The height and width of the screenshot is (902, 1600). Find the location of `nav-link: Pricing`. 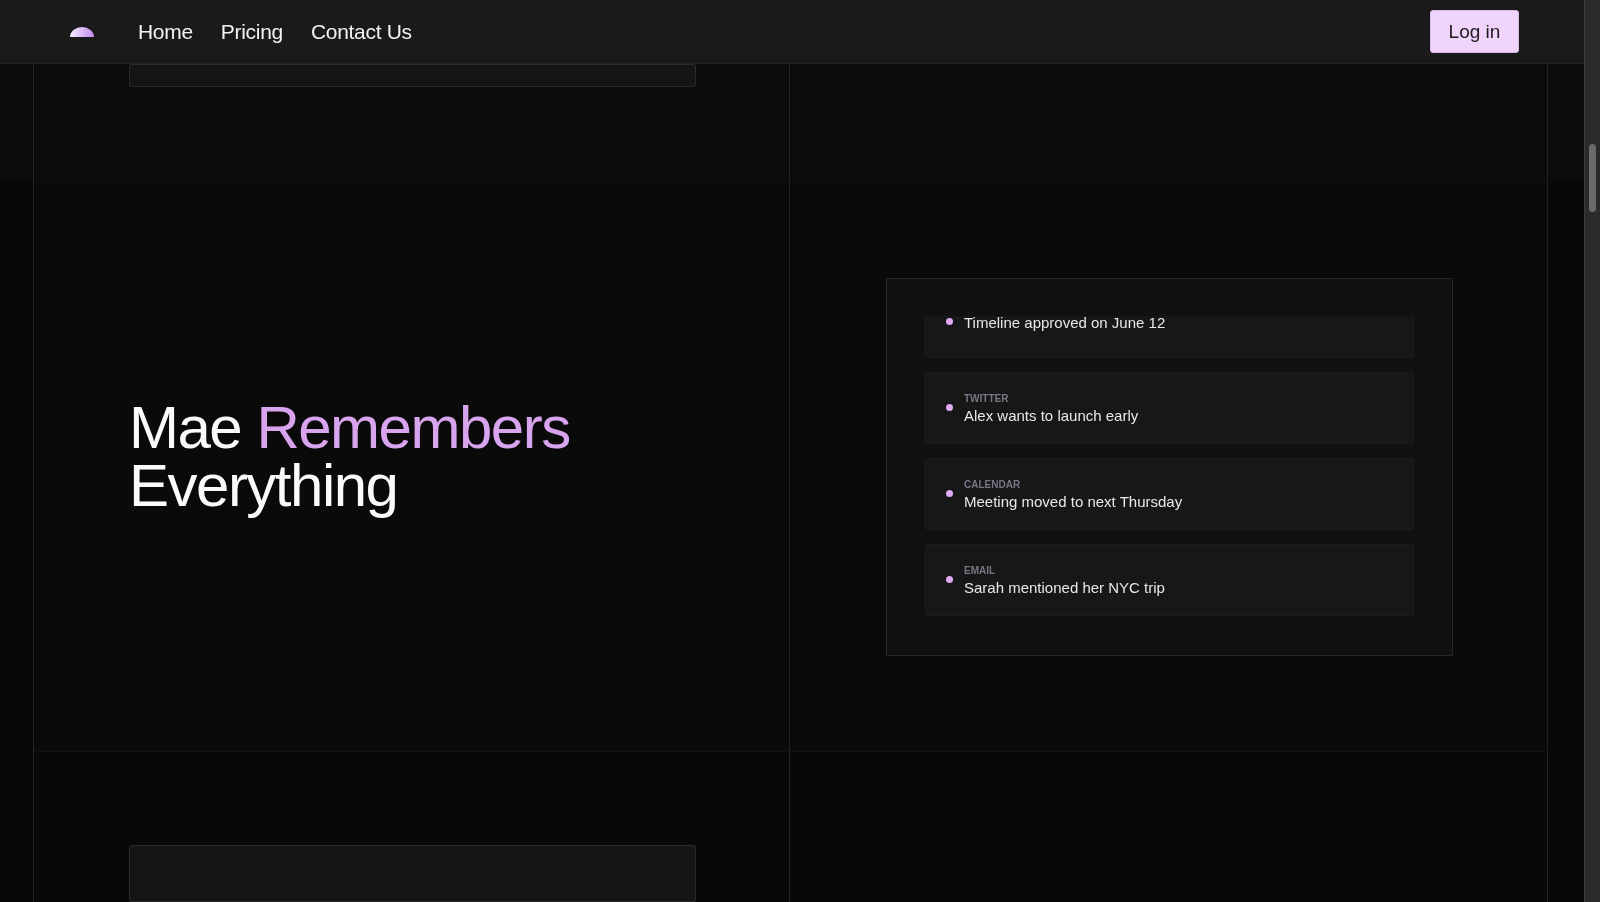

nav-link: Pricing is located at coordinates (251, 31).